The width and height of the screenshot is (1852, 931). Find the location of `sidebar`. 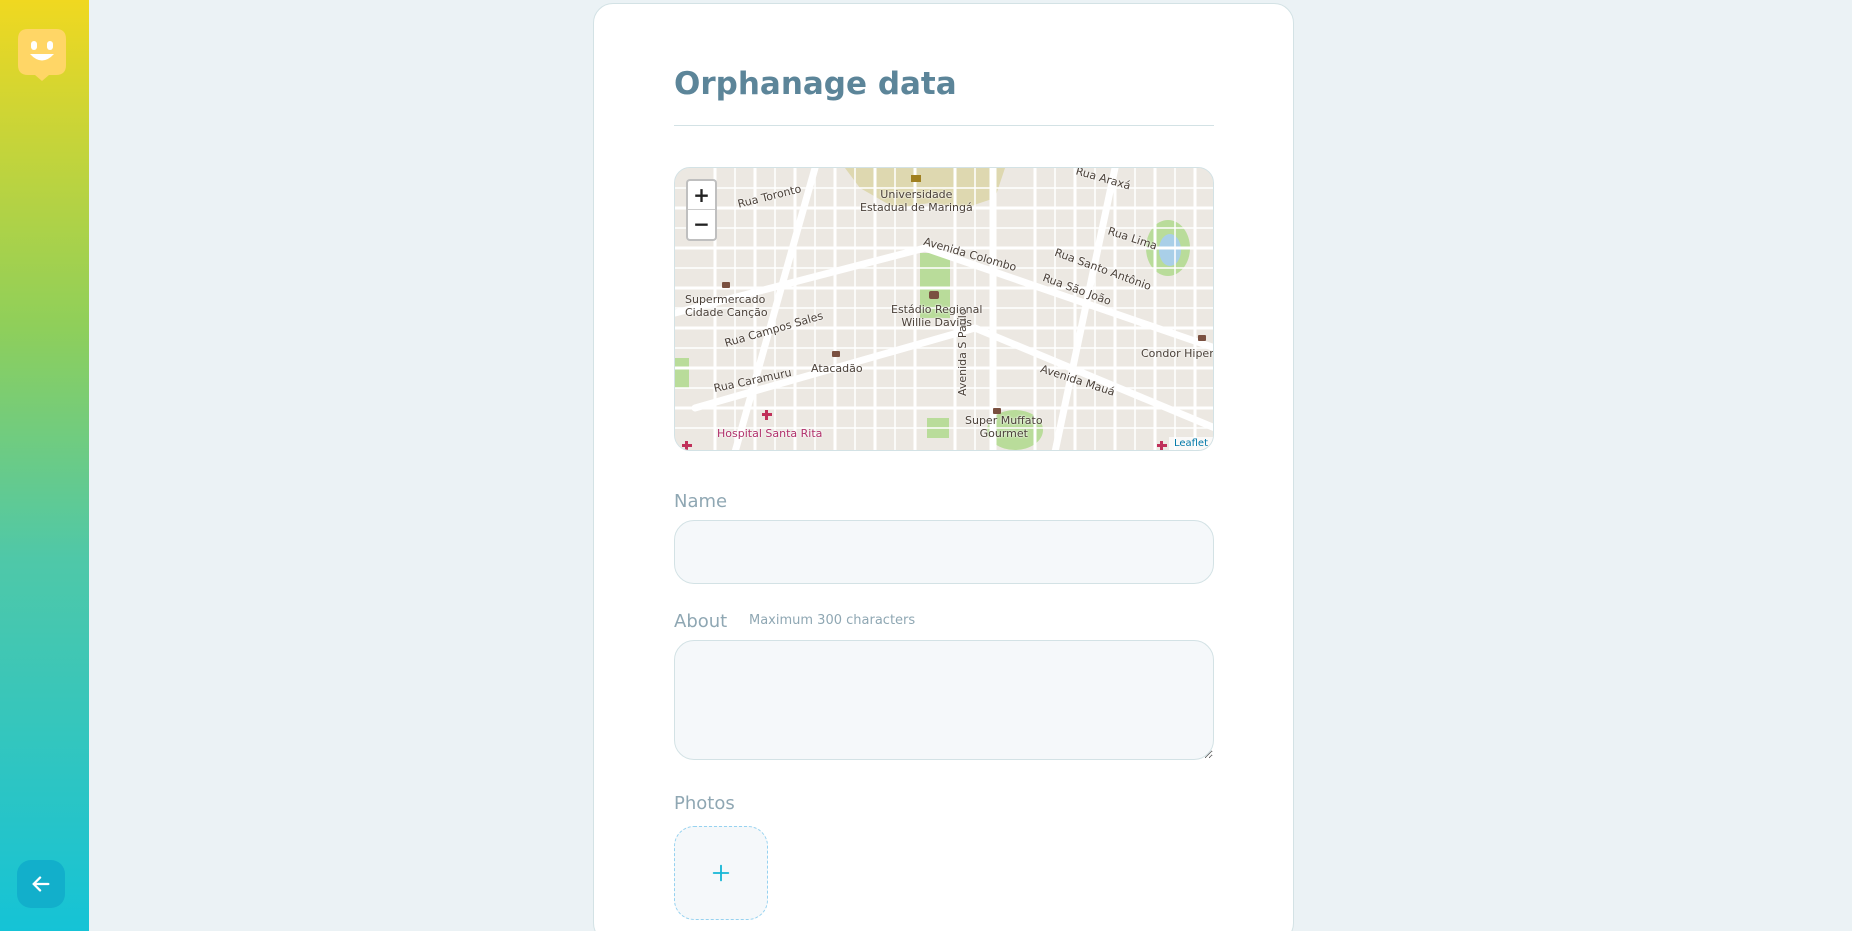

sidebar is located at coordinates (44, 465).